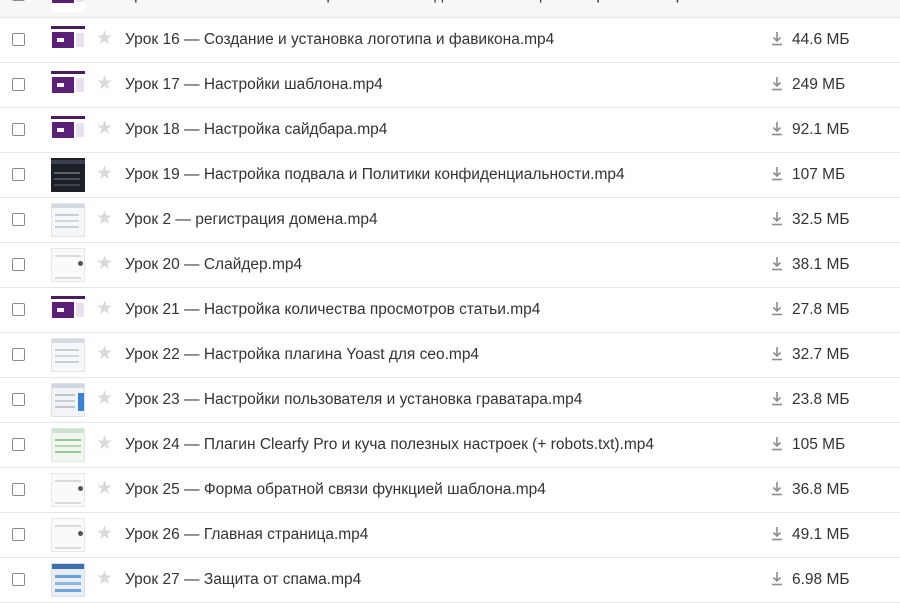 The image size is (900, 603). What do you see at coordinates (254, 85) in the screenshot?
I see `file-name: Урок 17 — Настройки шаблона.mp4` at bounding box center [254, 85].